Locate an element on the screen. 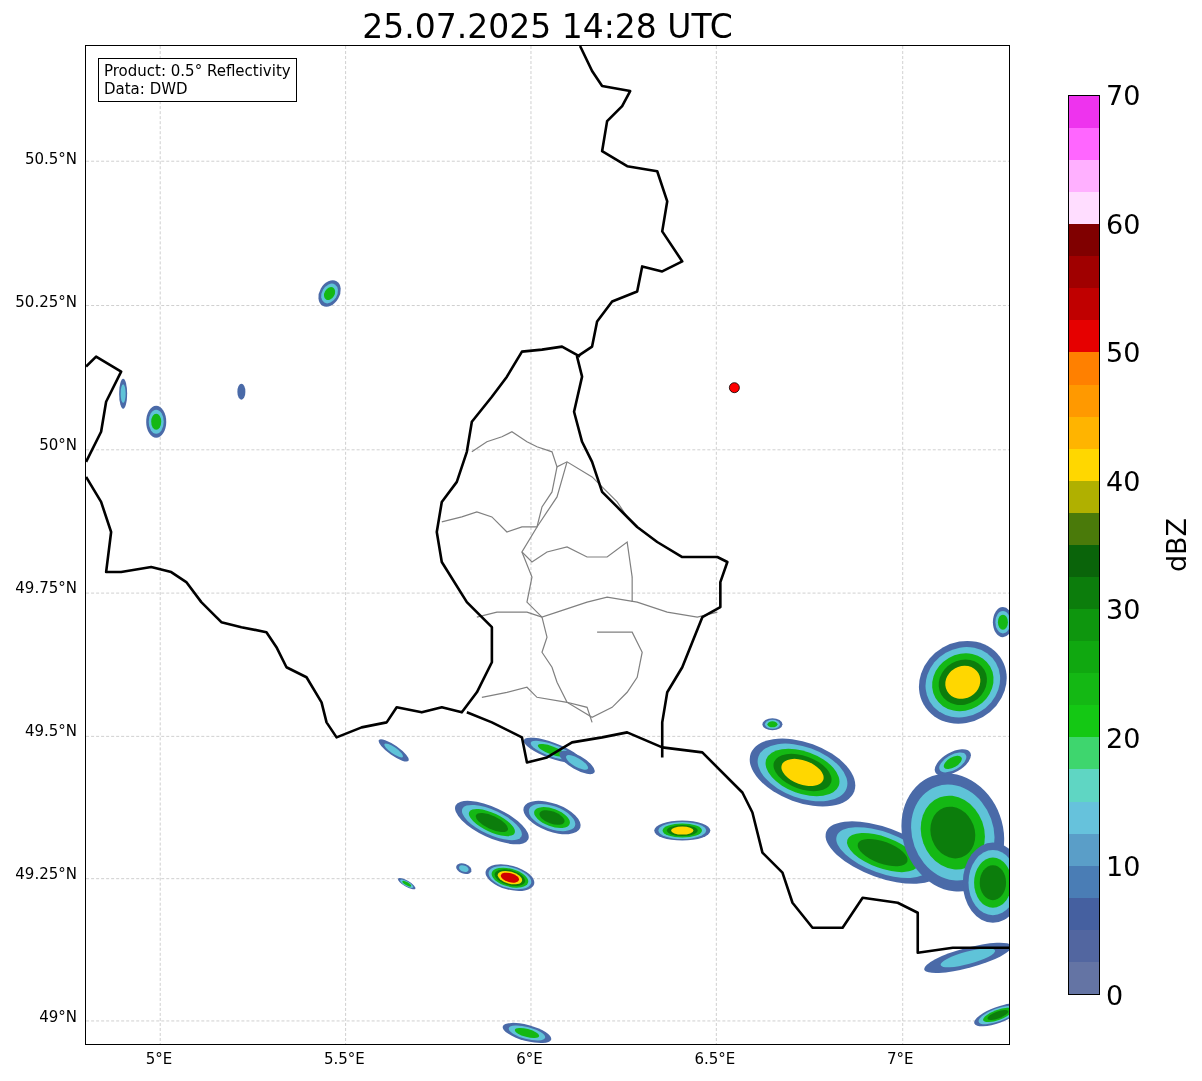  longitude-label: 5°E is located at coordinates (159, 1059).